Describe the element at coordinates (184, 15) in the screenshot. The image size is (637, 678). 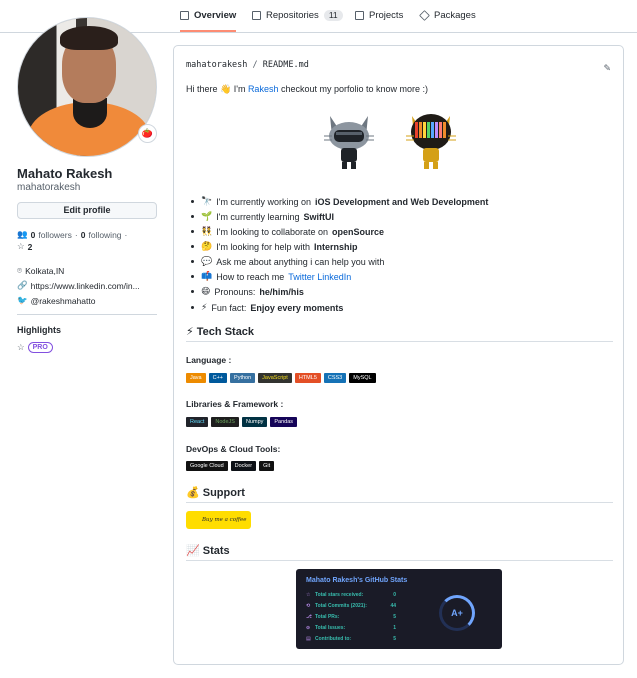
I see `book-icon` at that location.